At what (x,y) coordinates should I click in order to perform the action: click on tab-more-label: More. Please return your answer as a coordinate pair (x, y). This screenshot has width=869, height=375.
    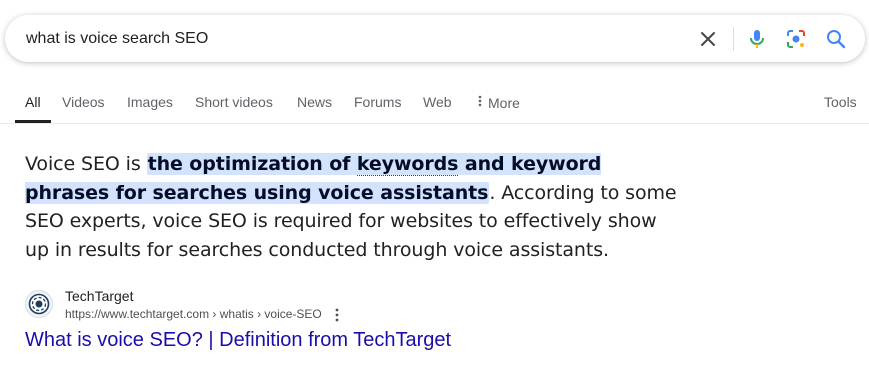
    Looking at the image, I should click on (504, 103).